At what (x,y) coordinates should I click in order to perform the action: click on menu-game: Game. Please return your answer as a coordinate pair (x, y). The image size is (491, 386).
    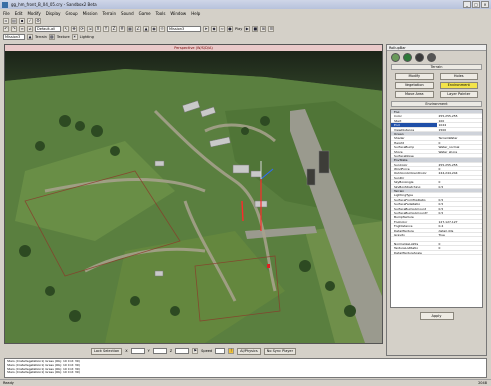
    Looking at the image, I should click on (145, 13).